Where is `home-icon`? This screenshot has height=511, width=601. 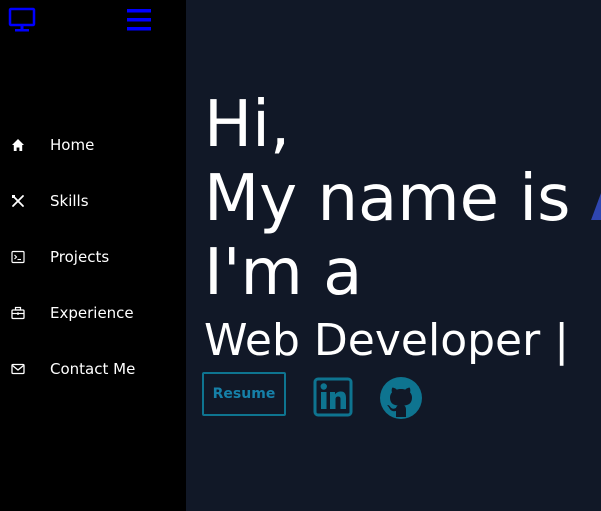 home-icon is located at coordinates (18, 145).